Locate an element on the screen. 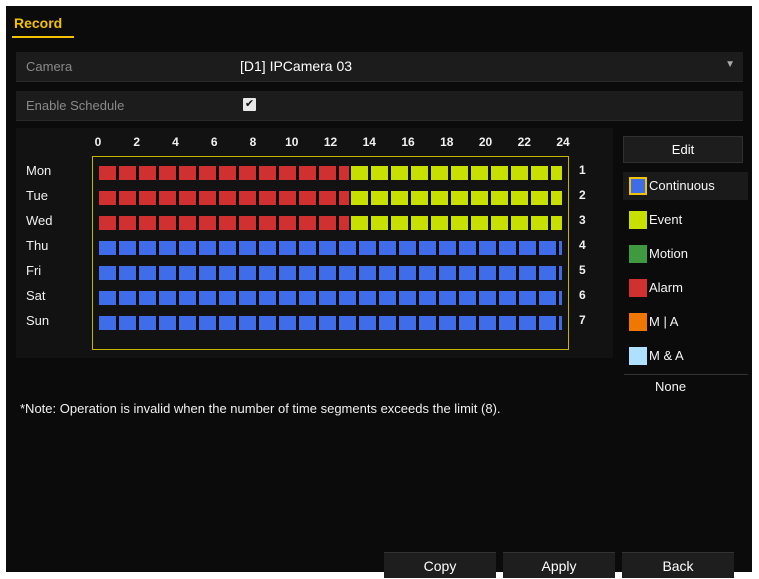 Image resolution: width=759 pixels, height=579 pixels. legend-label: M | A is located at coordinates (664, 321).